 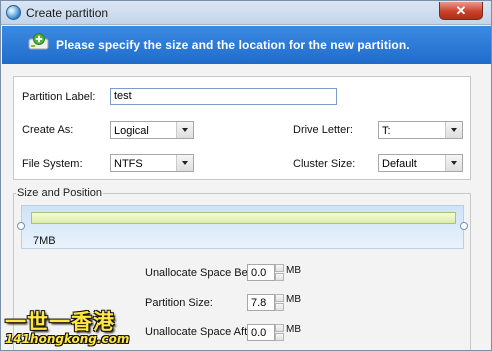 I want to click on app-icon, so click(x=13, y=12).